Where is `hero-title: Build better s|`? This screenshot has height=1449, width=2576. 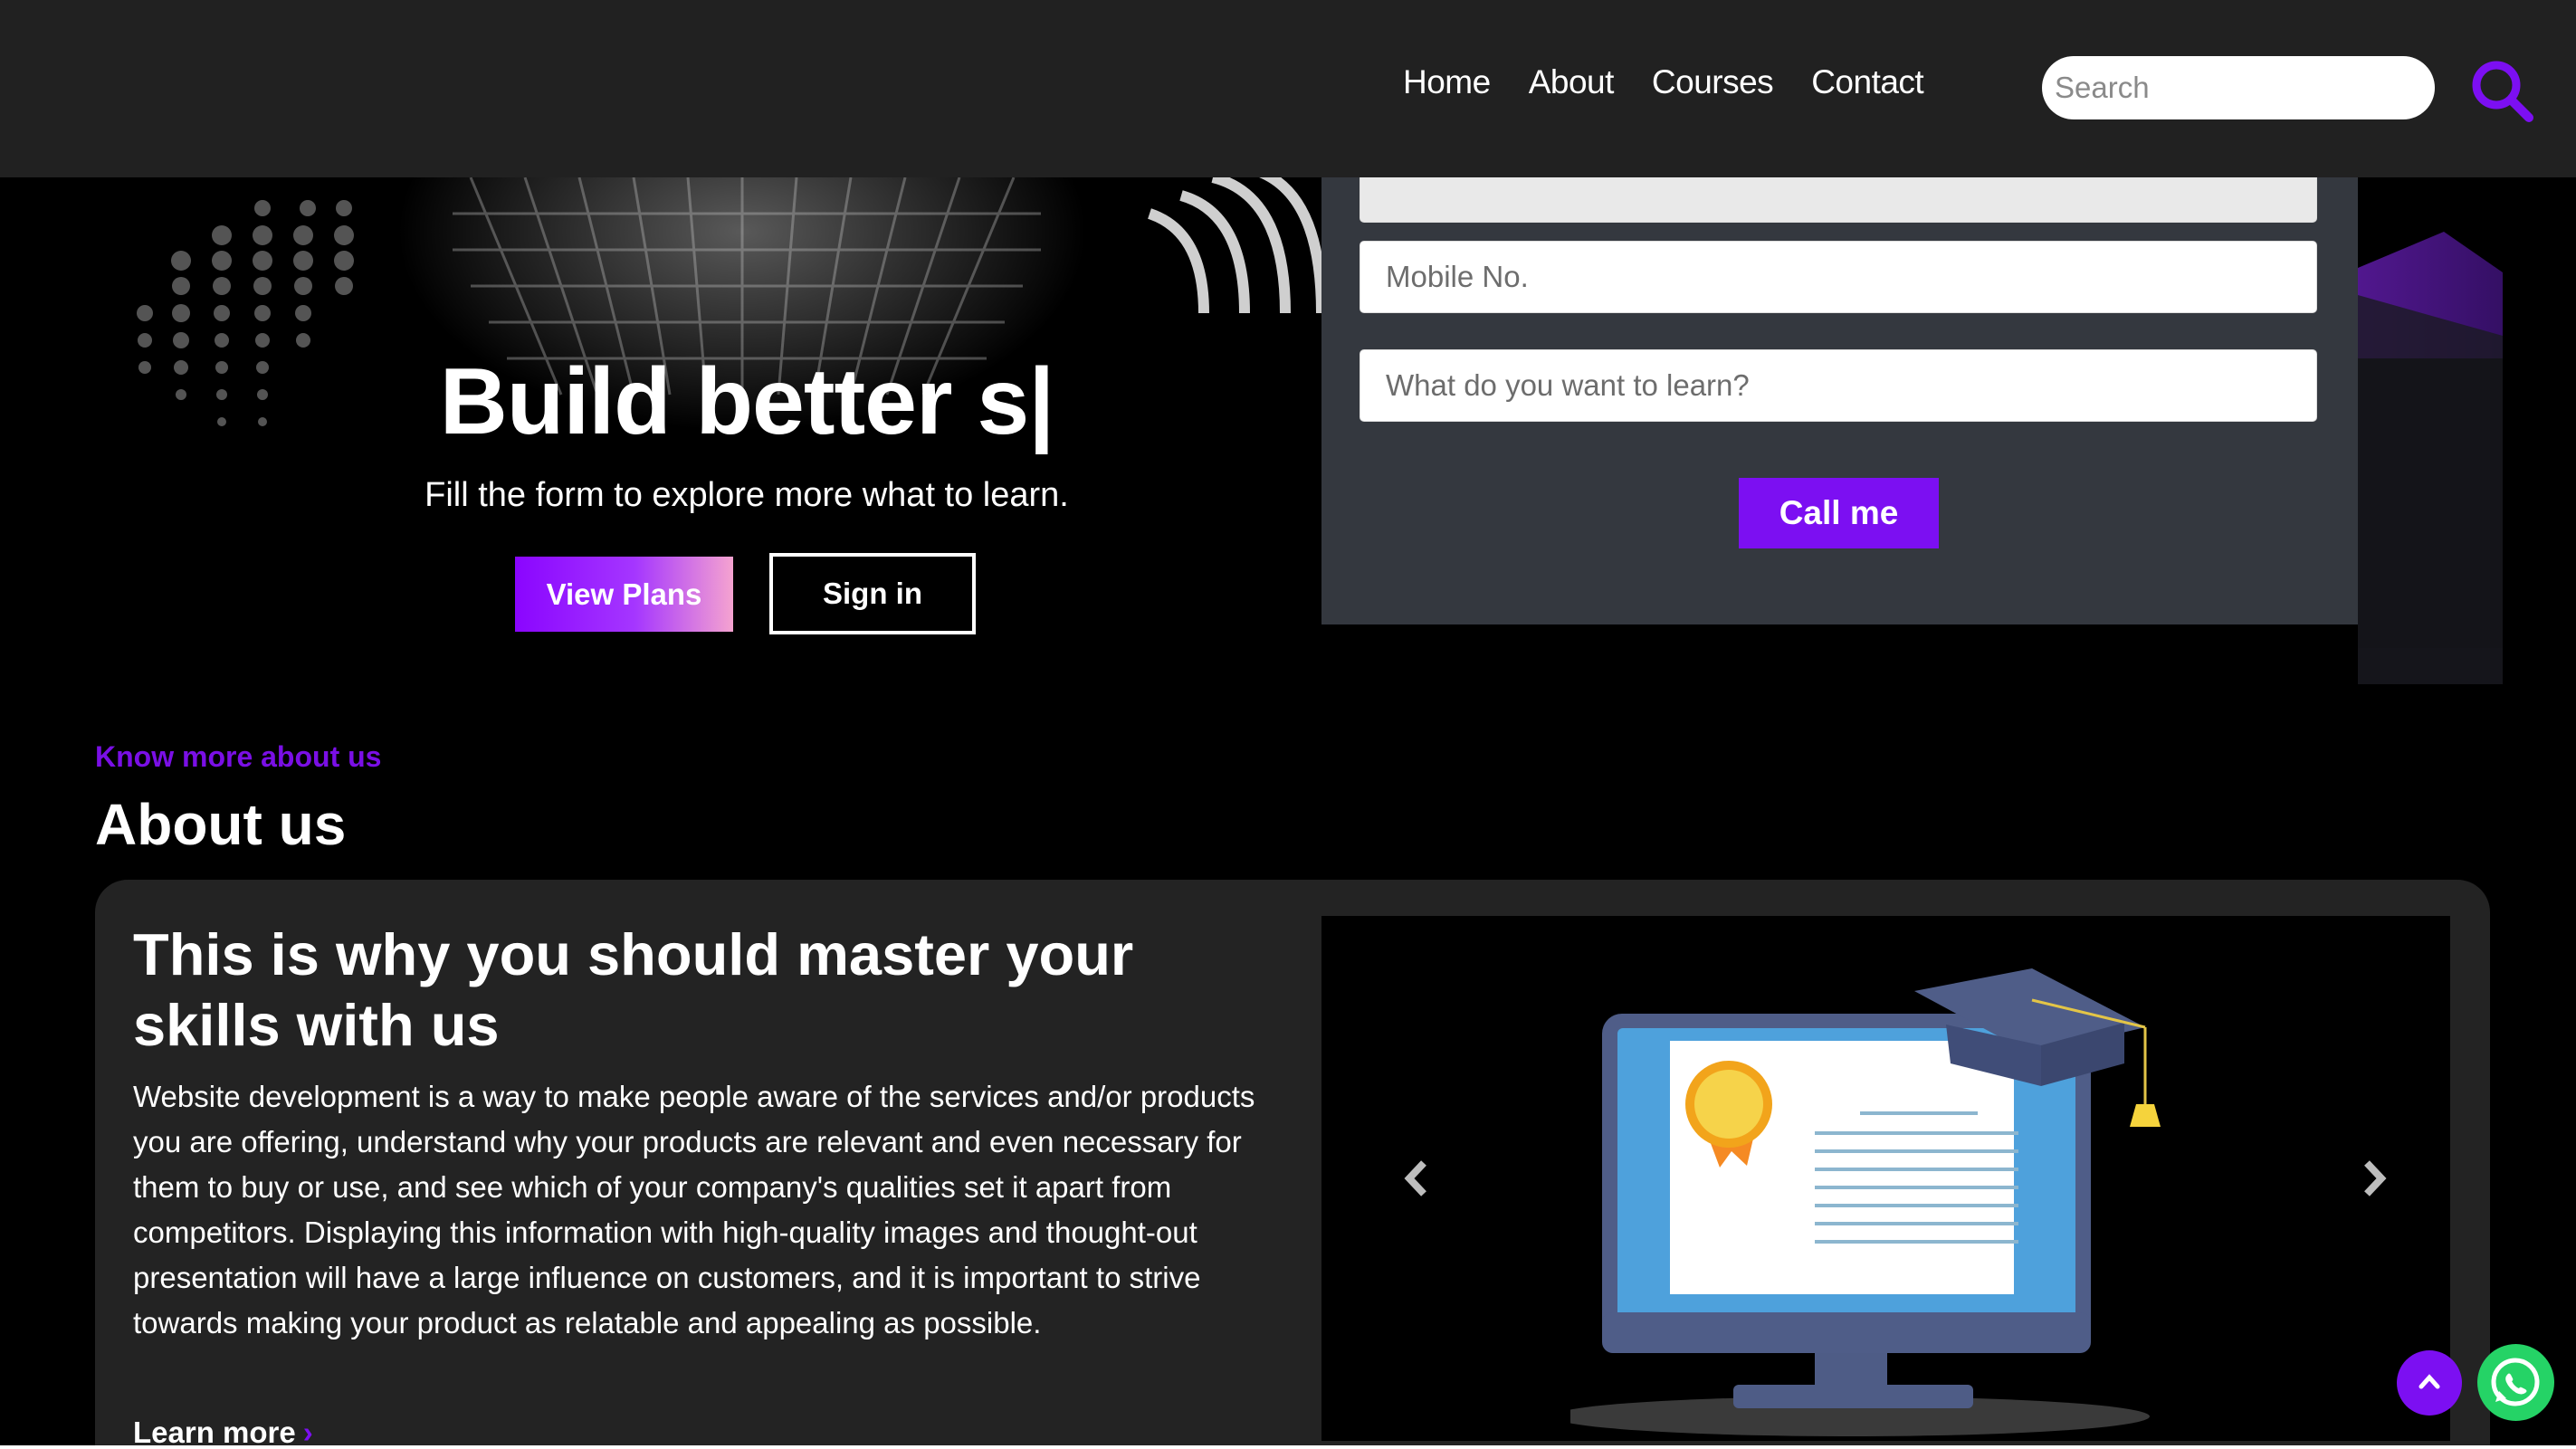
hero-title: Build better s| is located at coordinates (747, 401).